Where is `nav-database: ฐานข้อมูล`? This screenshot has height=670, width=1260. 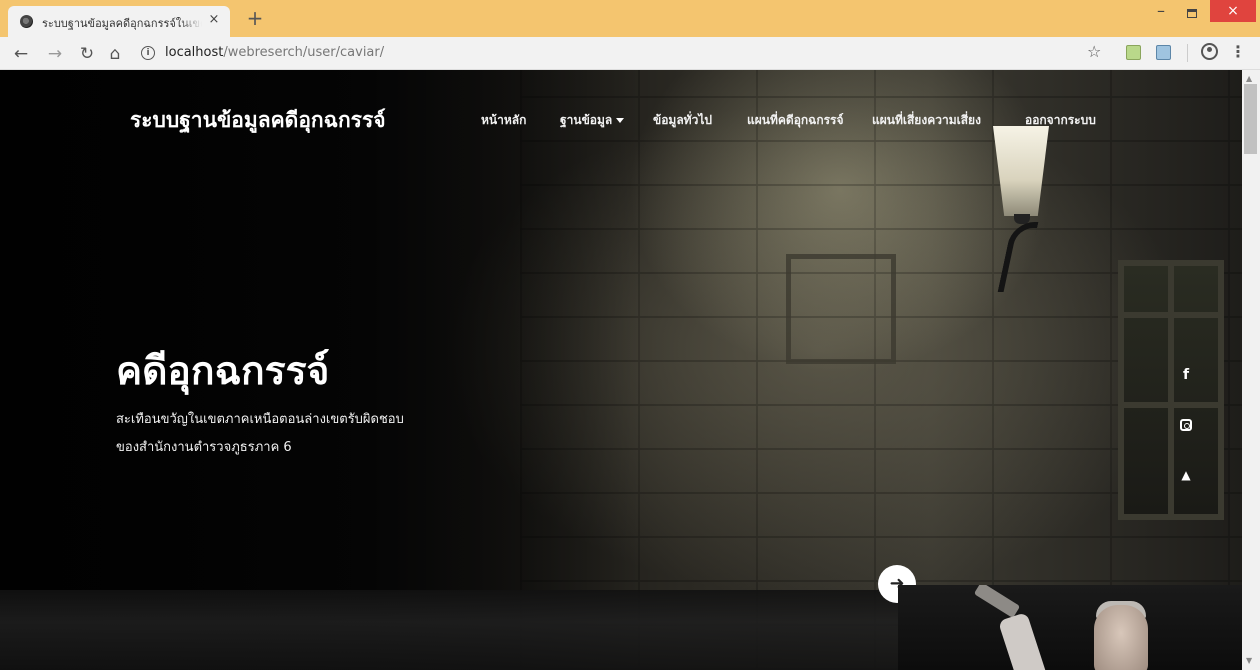 nav-database: ฐานข้อมูล is located at coordinates (592, 120).